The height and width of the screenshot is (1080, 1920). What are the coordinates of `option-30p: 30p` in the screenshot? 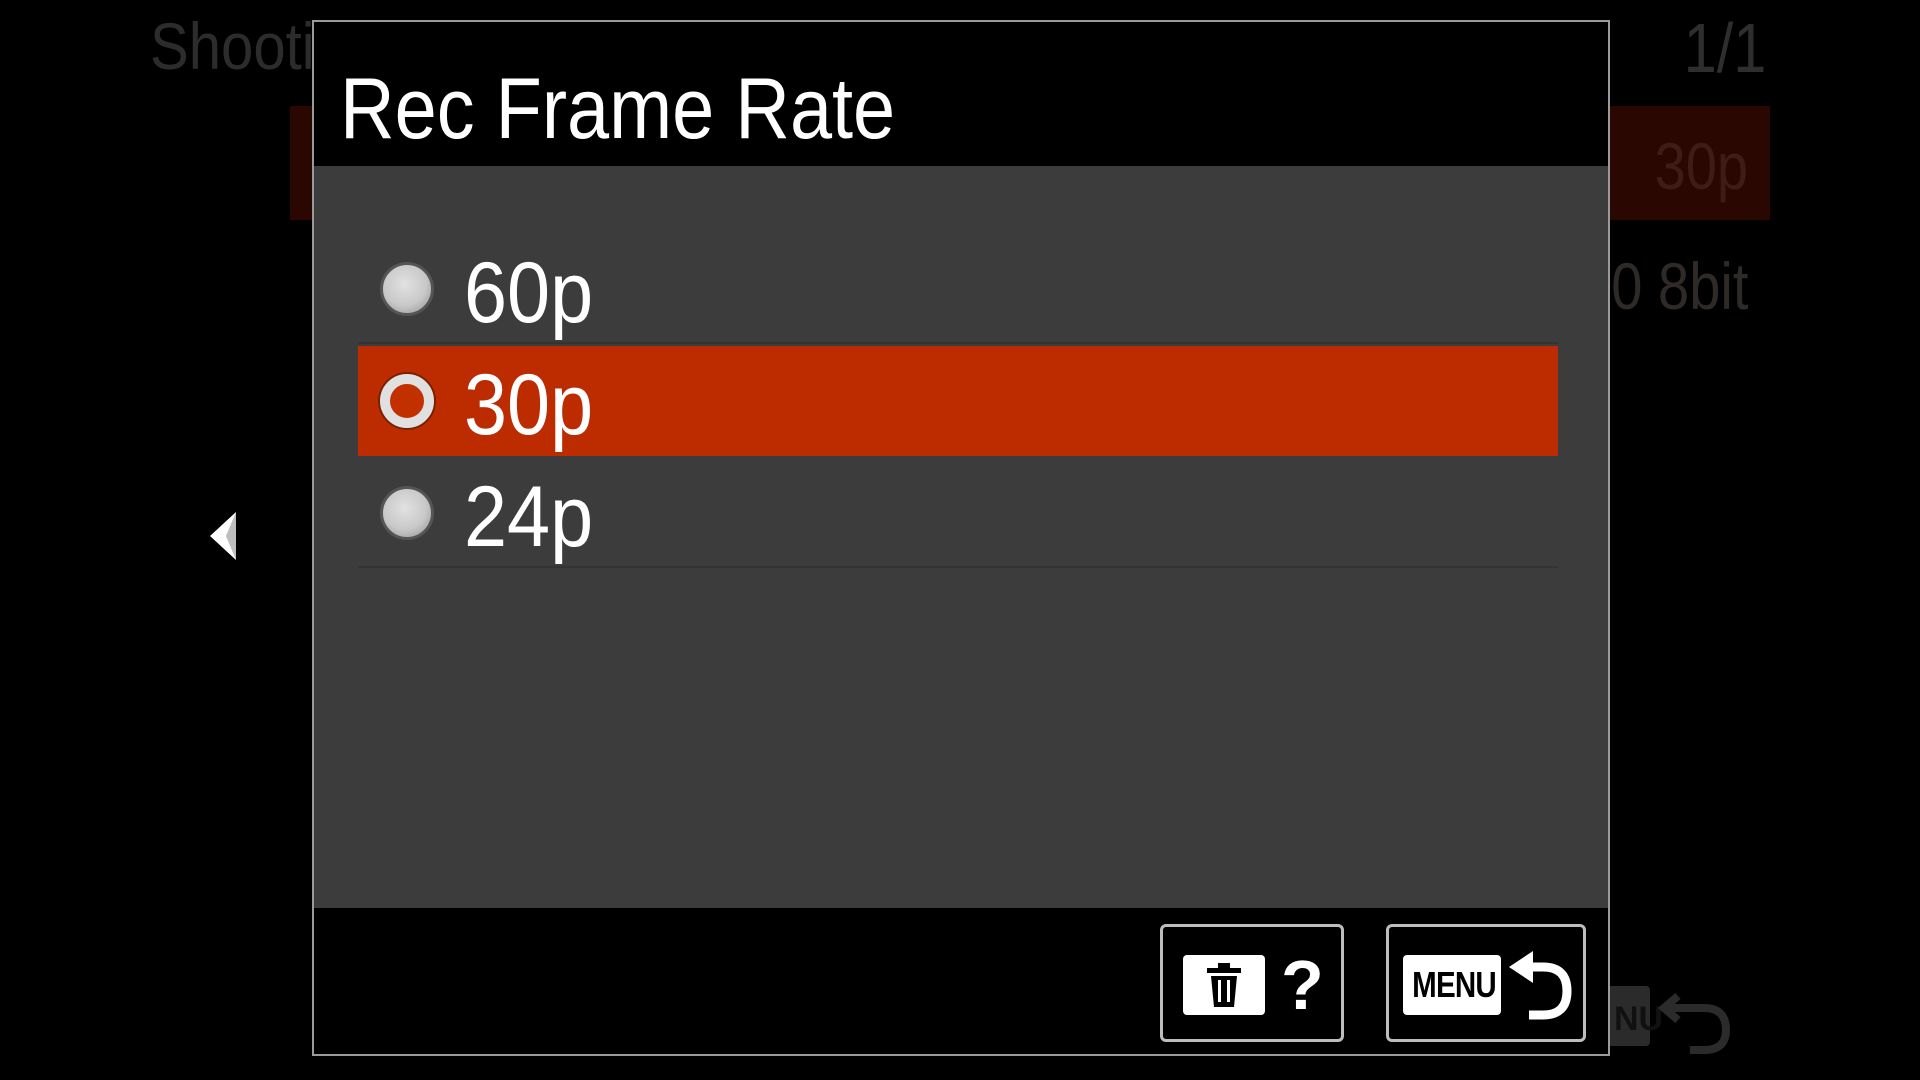 It's located at (958, 401).